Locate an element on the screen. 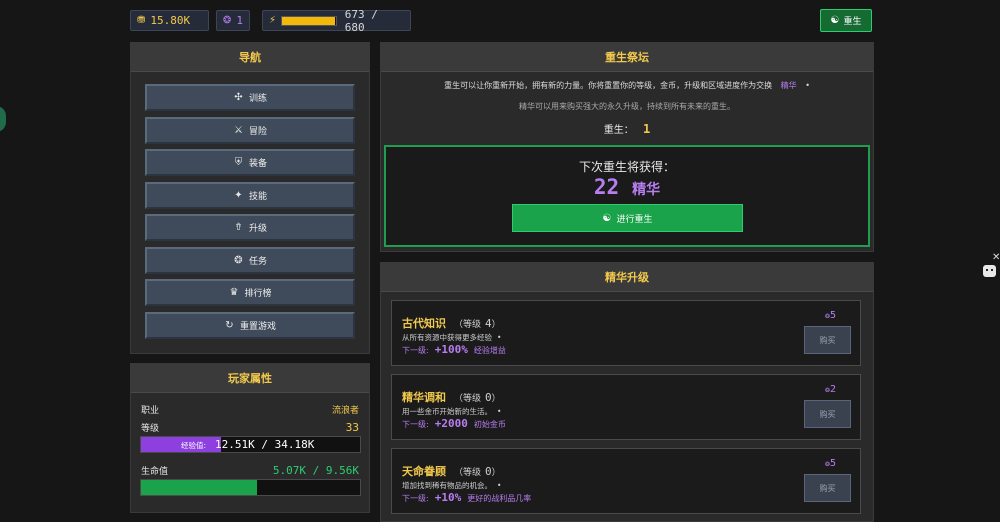  class-label: 职业 is located at coordinates (150, 411).